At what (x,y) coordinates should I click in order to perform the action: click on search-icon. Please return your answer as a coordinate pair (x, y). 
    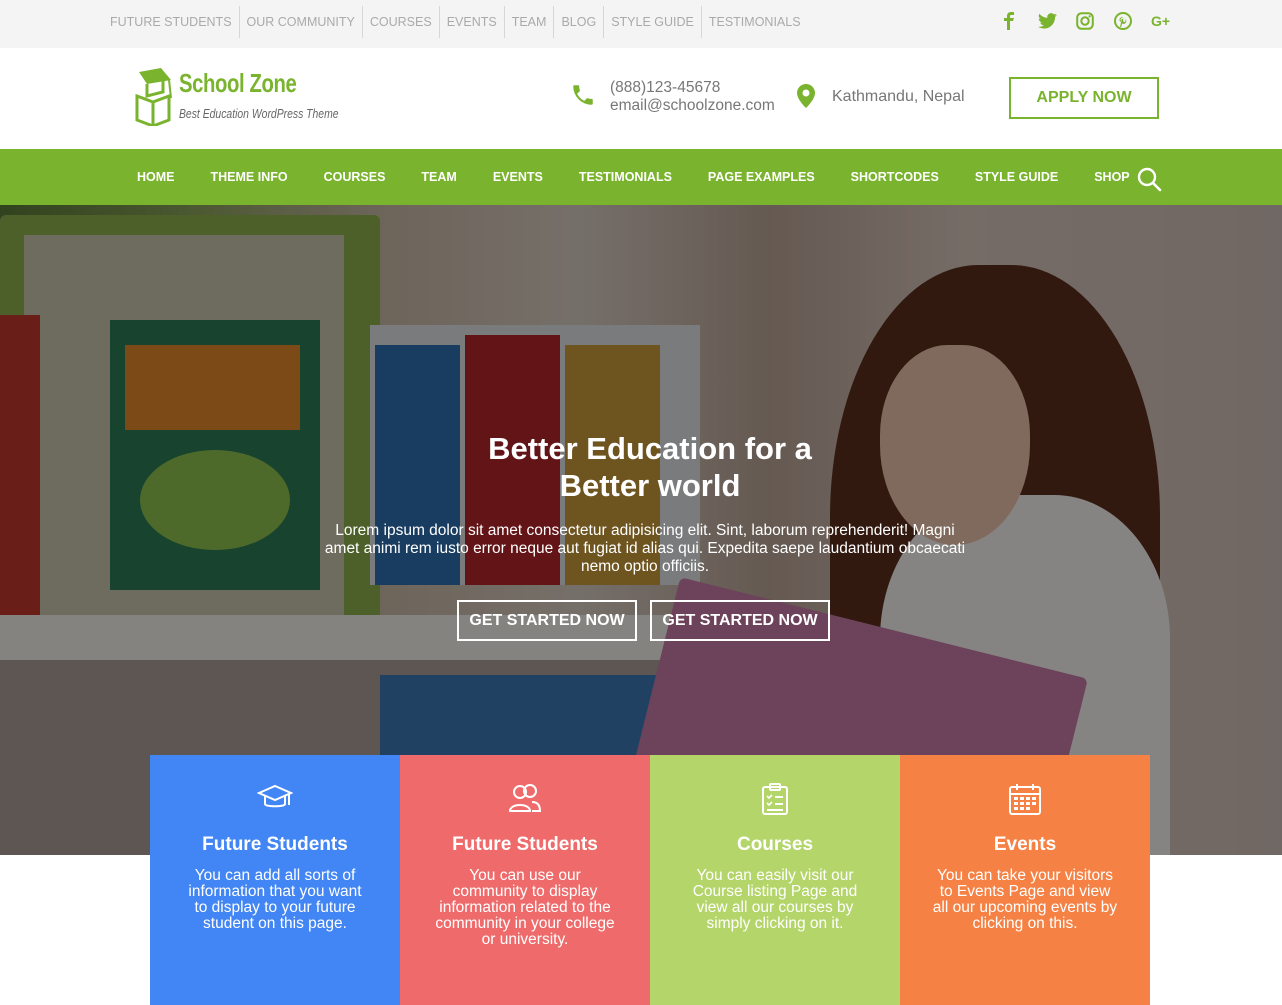
    Looking at the image, I should click on (1149, 181).